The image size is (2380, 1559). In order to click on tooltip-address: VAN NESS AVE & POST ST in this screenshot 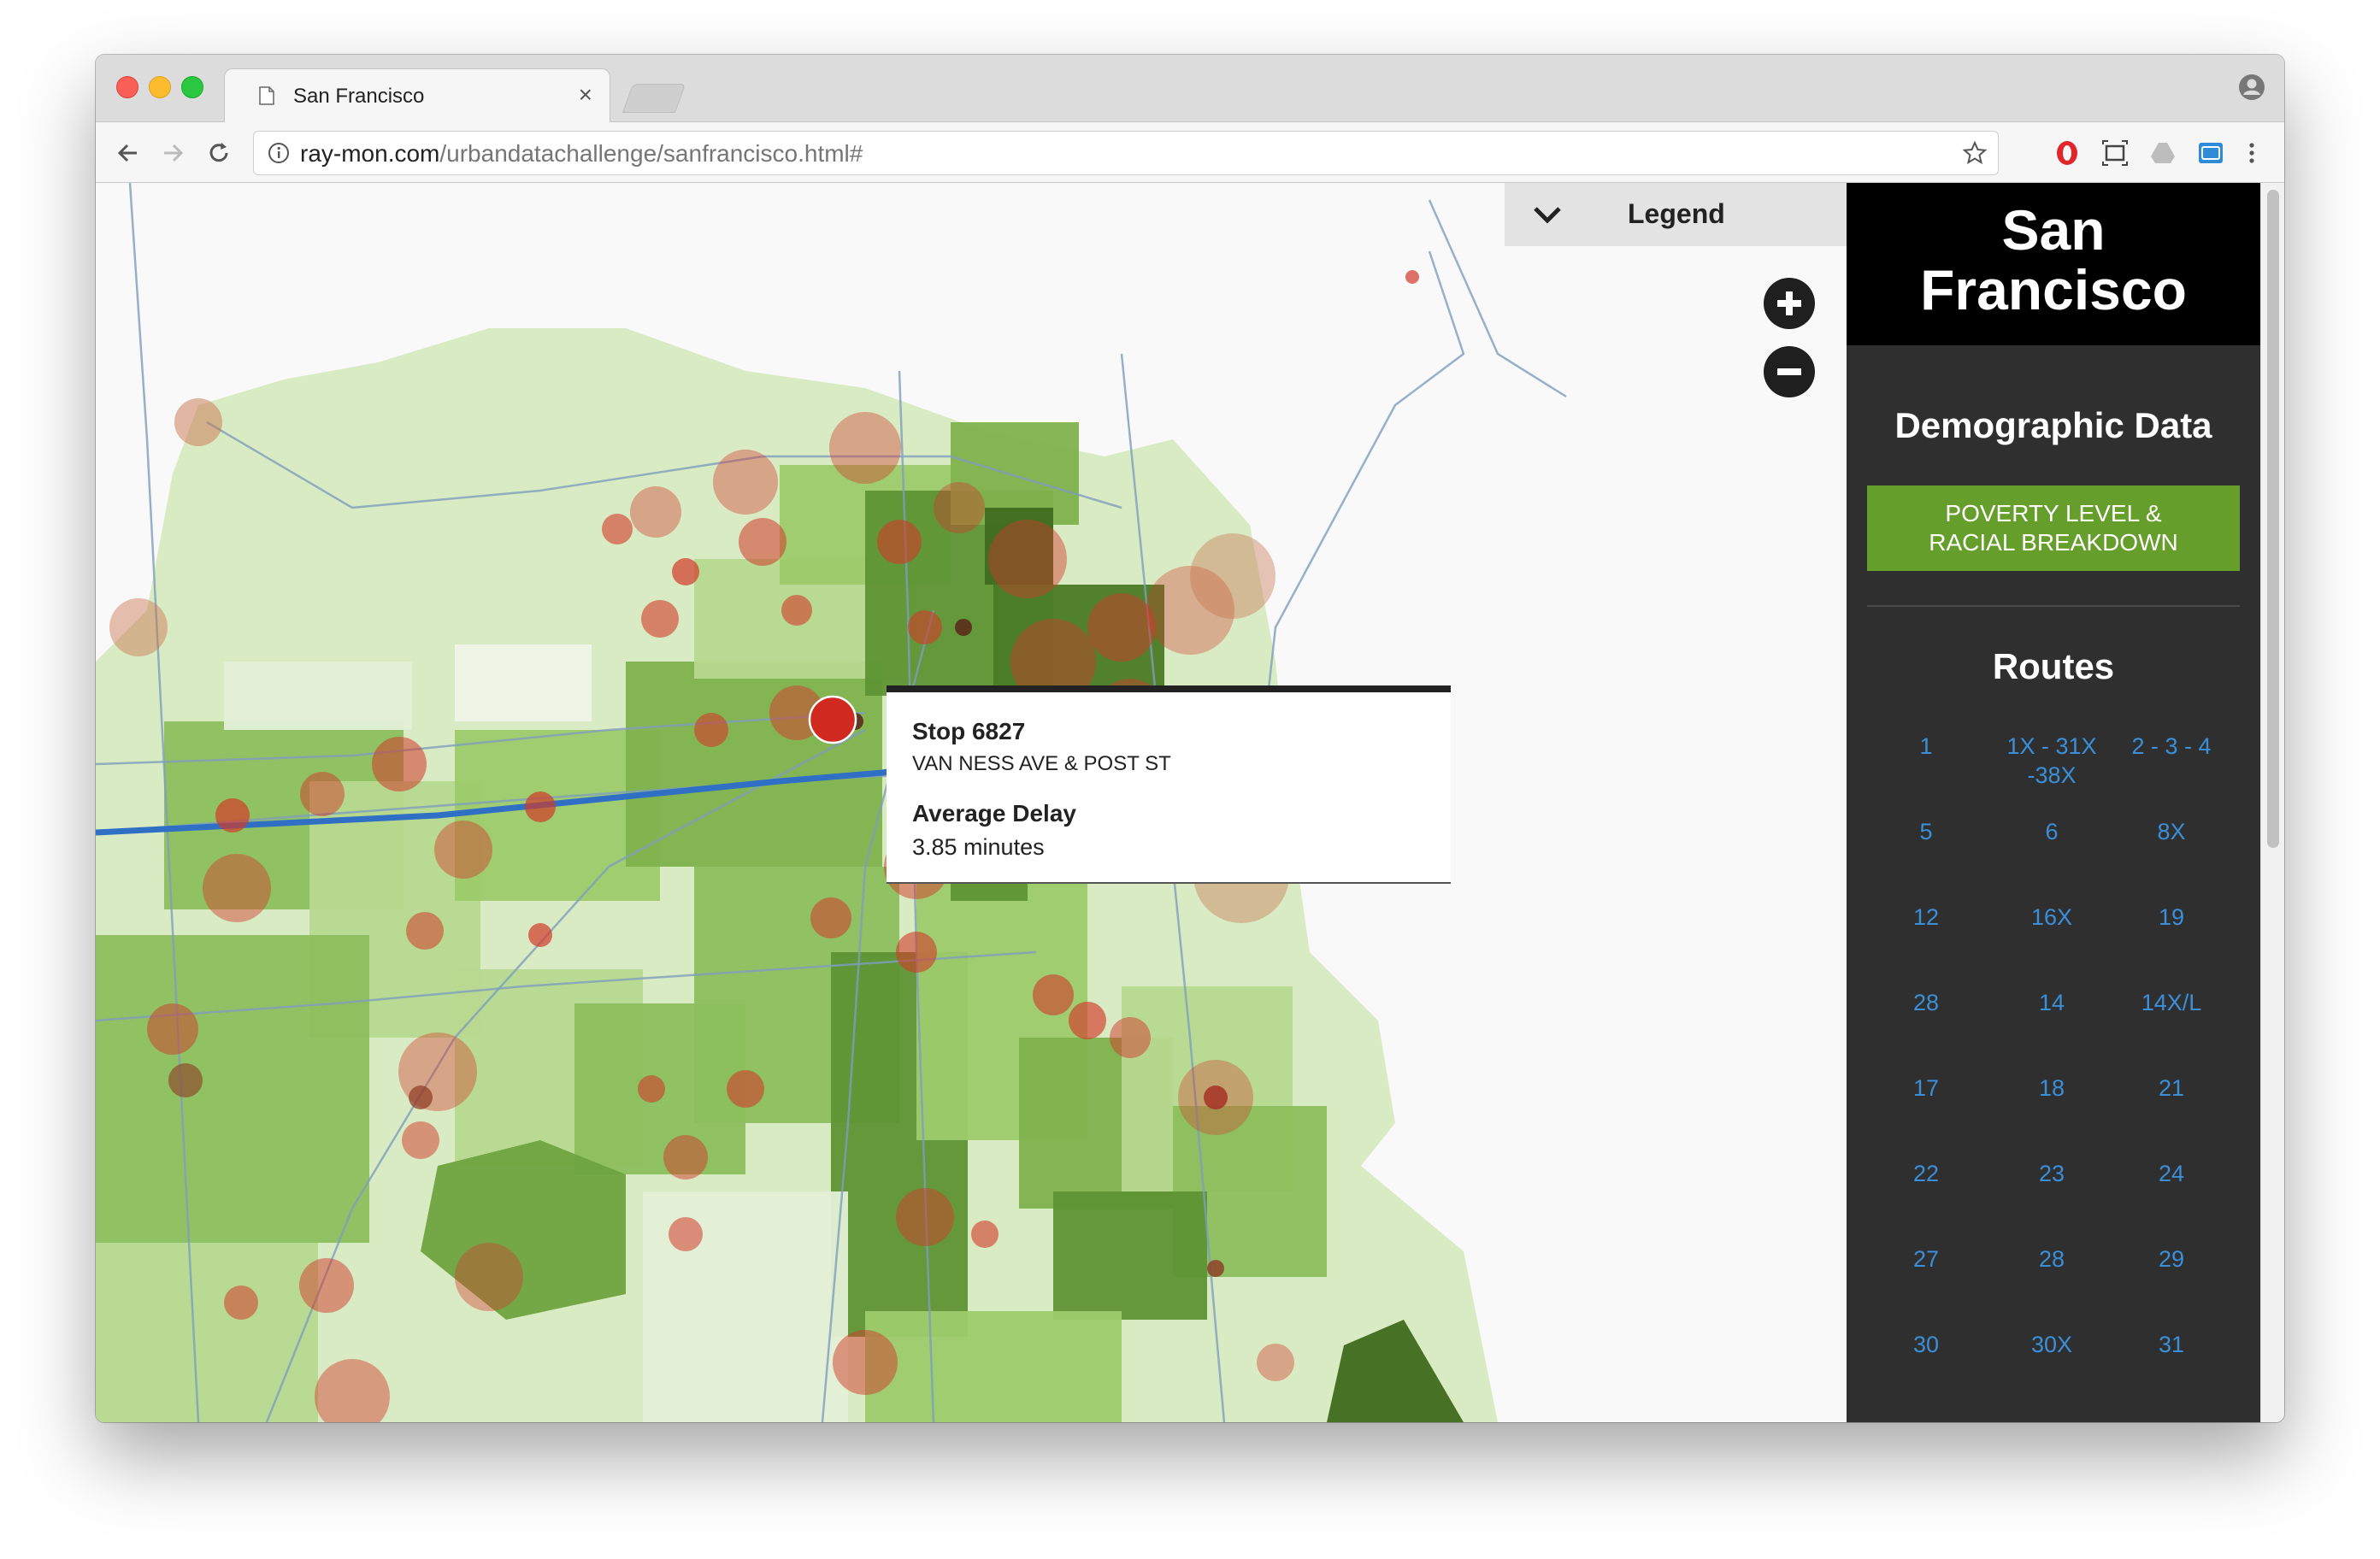, I will do `click(1042, 763)`.